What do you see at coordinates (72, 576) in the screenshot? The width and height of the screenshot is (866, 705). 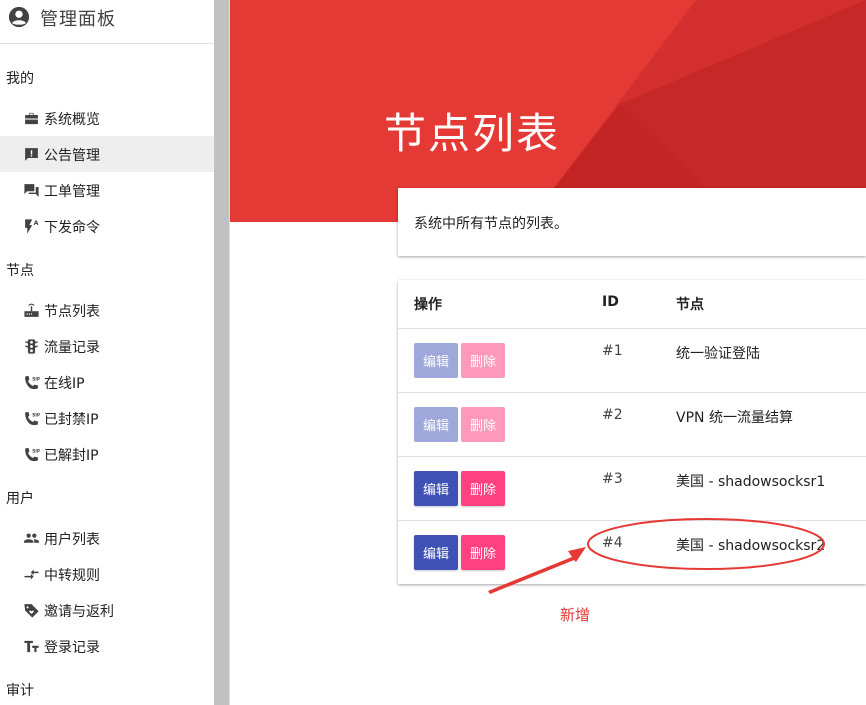 I see `sidebar-item-label: 中转规则` at bounding box center [72, 576].